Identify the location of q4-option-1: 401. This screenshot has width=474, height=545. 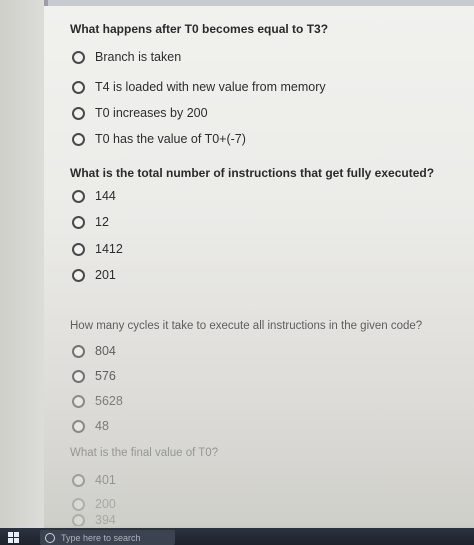
(94, 480).